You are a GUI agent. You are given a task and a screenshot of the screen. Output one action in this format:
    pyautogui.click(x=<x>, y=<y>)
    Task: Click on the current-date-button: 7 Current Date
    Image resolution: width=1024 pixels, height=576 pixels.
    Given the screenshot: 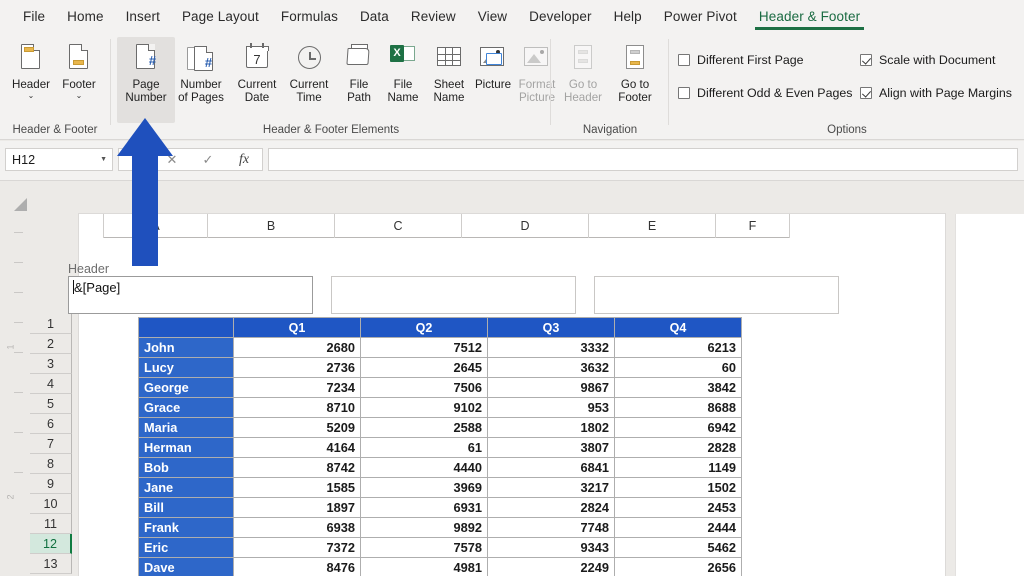 What is the action you would take?
    pyautogui.click(x=257, y=80)
    